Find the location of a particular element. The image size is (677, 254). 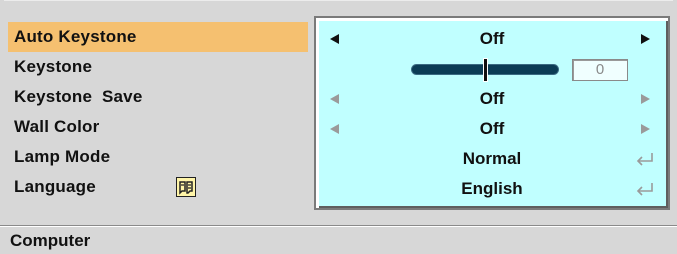

language-value: English is located at coordinates (492, 188).